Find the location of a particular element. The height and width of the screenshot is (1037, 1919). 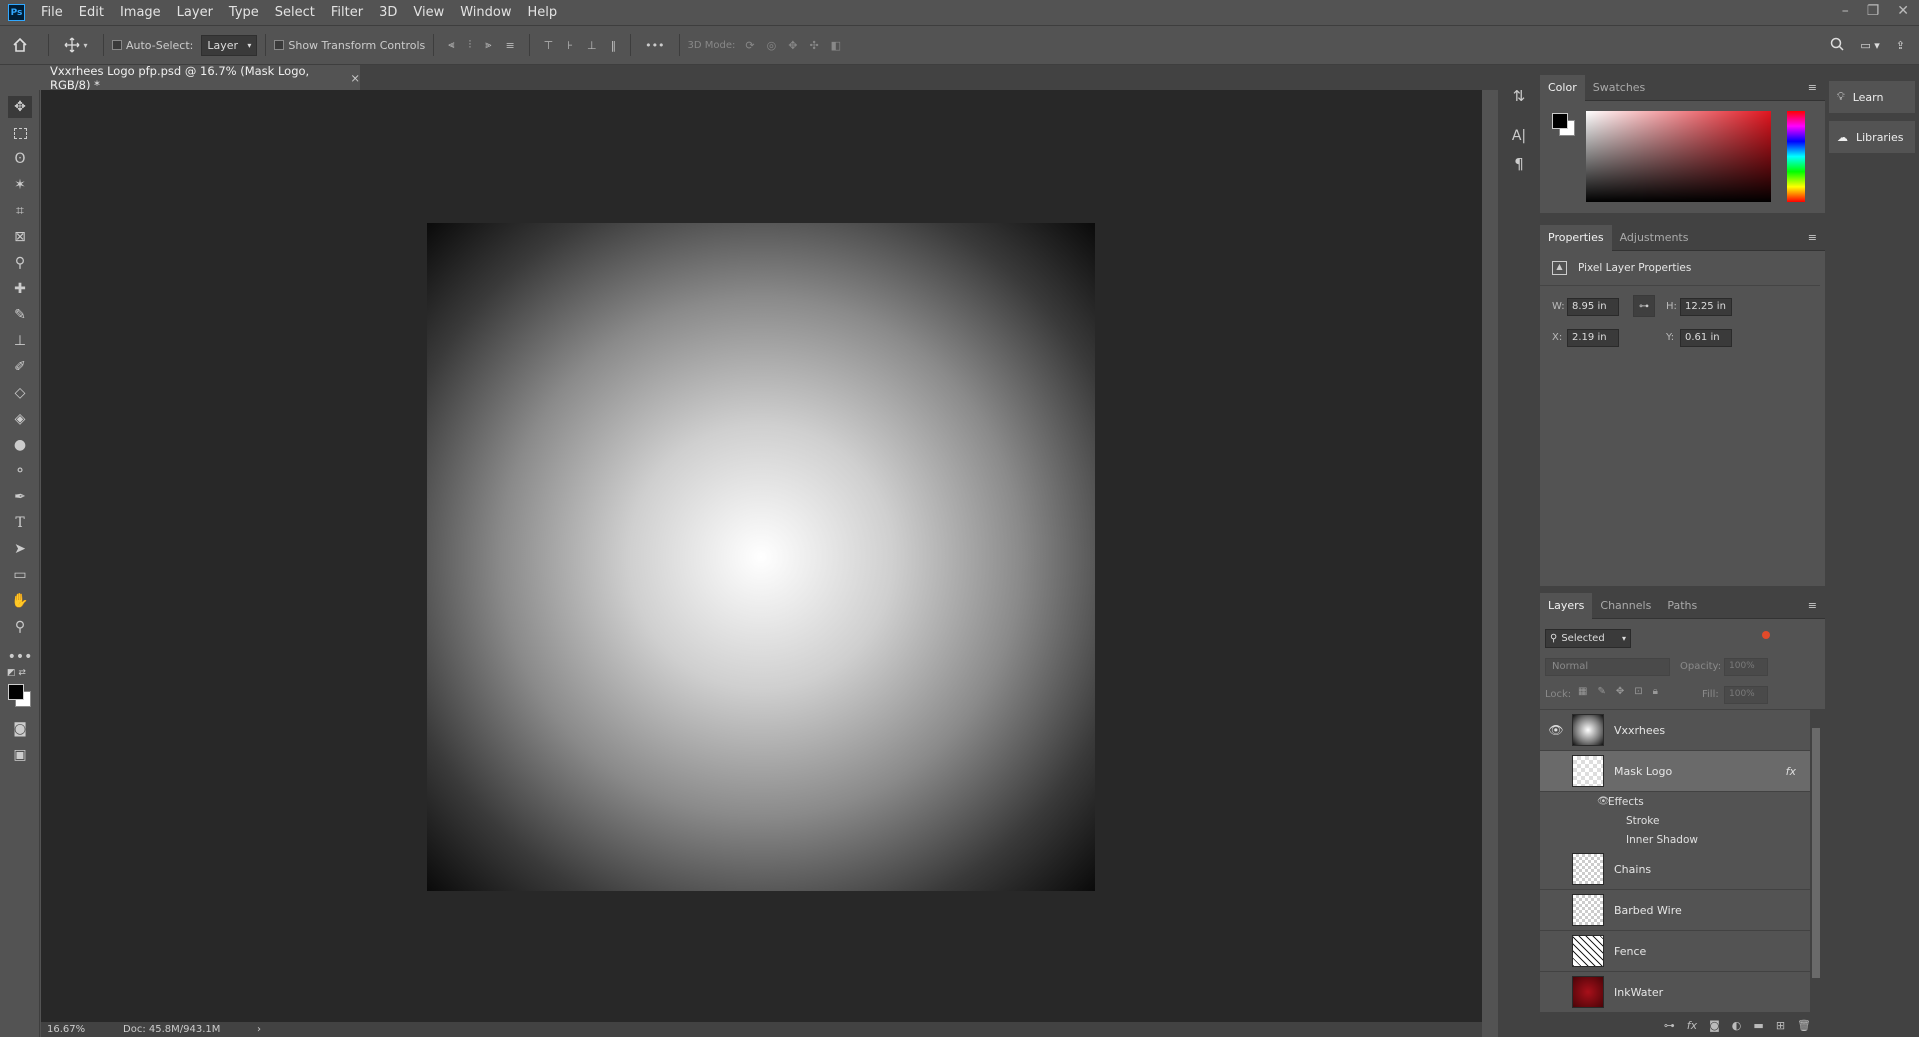

close-tab-icon: × is located at coordinates (355, 78).